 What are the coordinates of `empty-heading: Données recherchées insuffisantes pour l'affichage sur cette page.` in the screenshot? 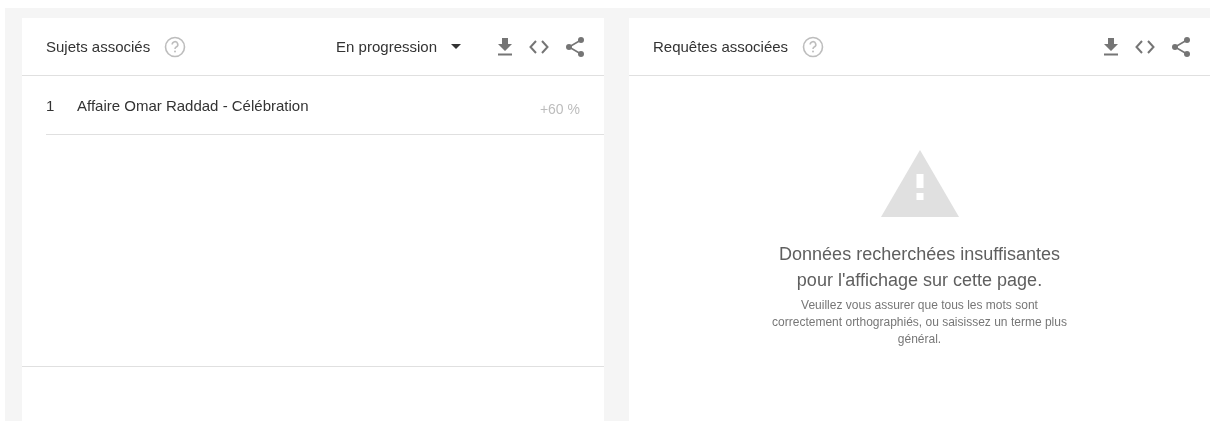 It's located at (919, 267).